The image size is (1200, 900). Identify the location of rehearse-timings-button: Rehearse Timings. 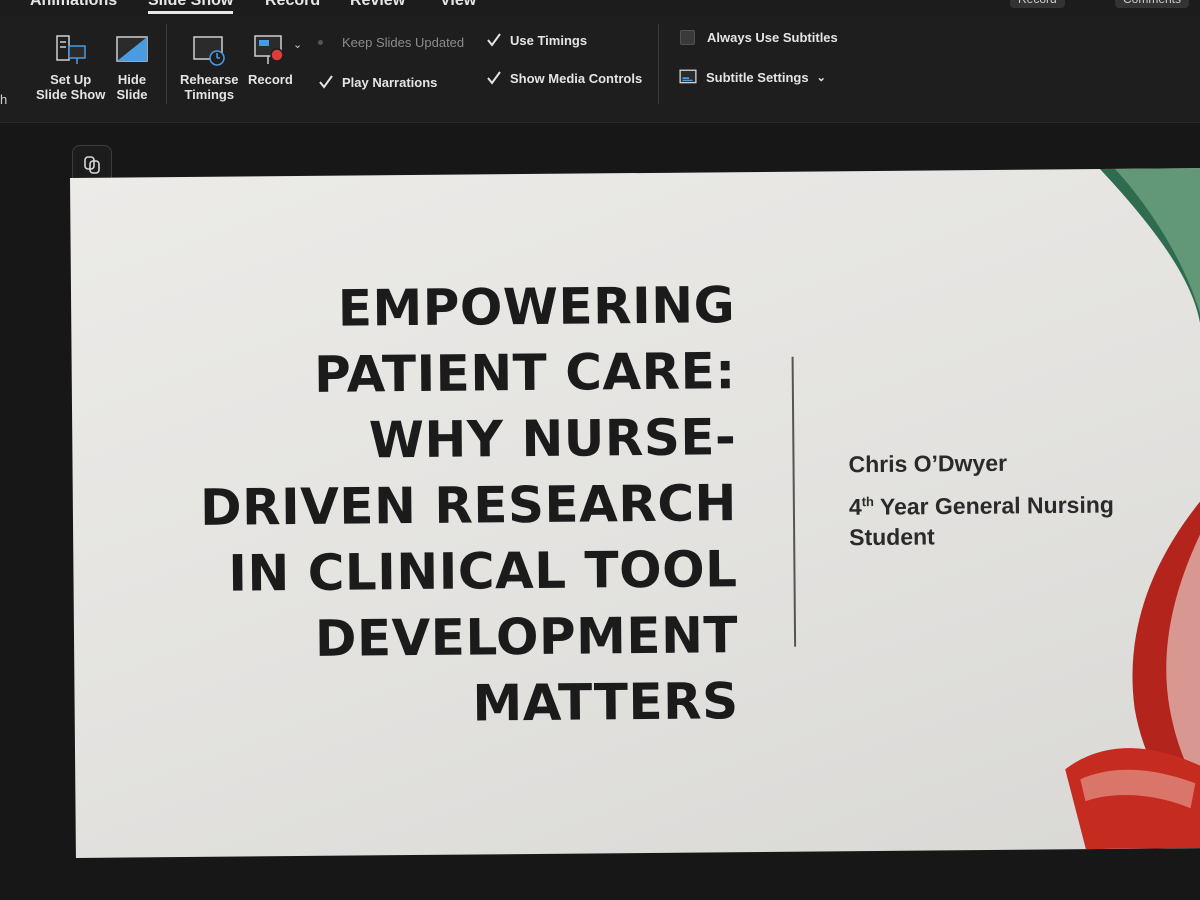
(209, 68).